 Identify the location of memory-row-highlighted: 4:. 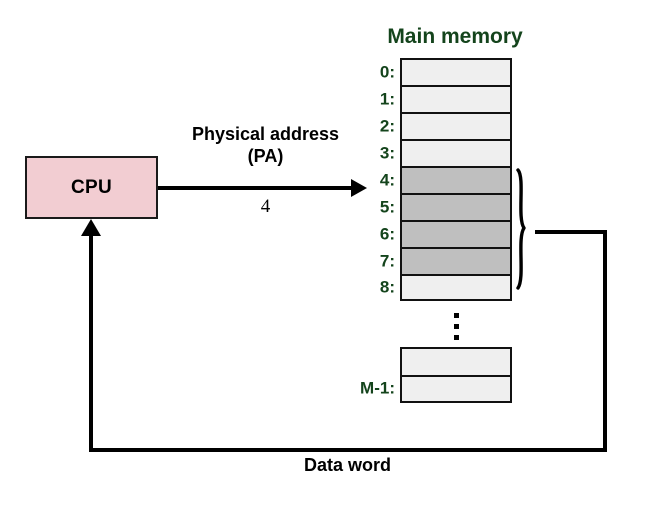
(446, 179).